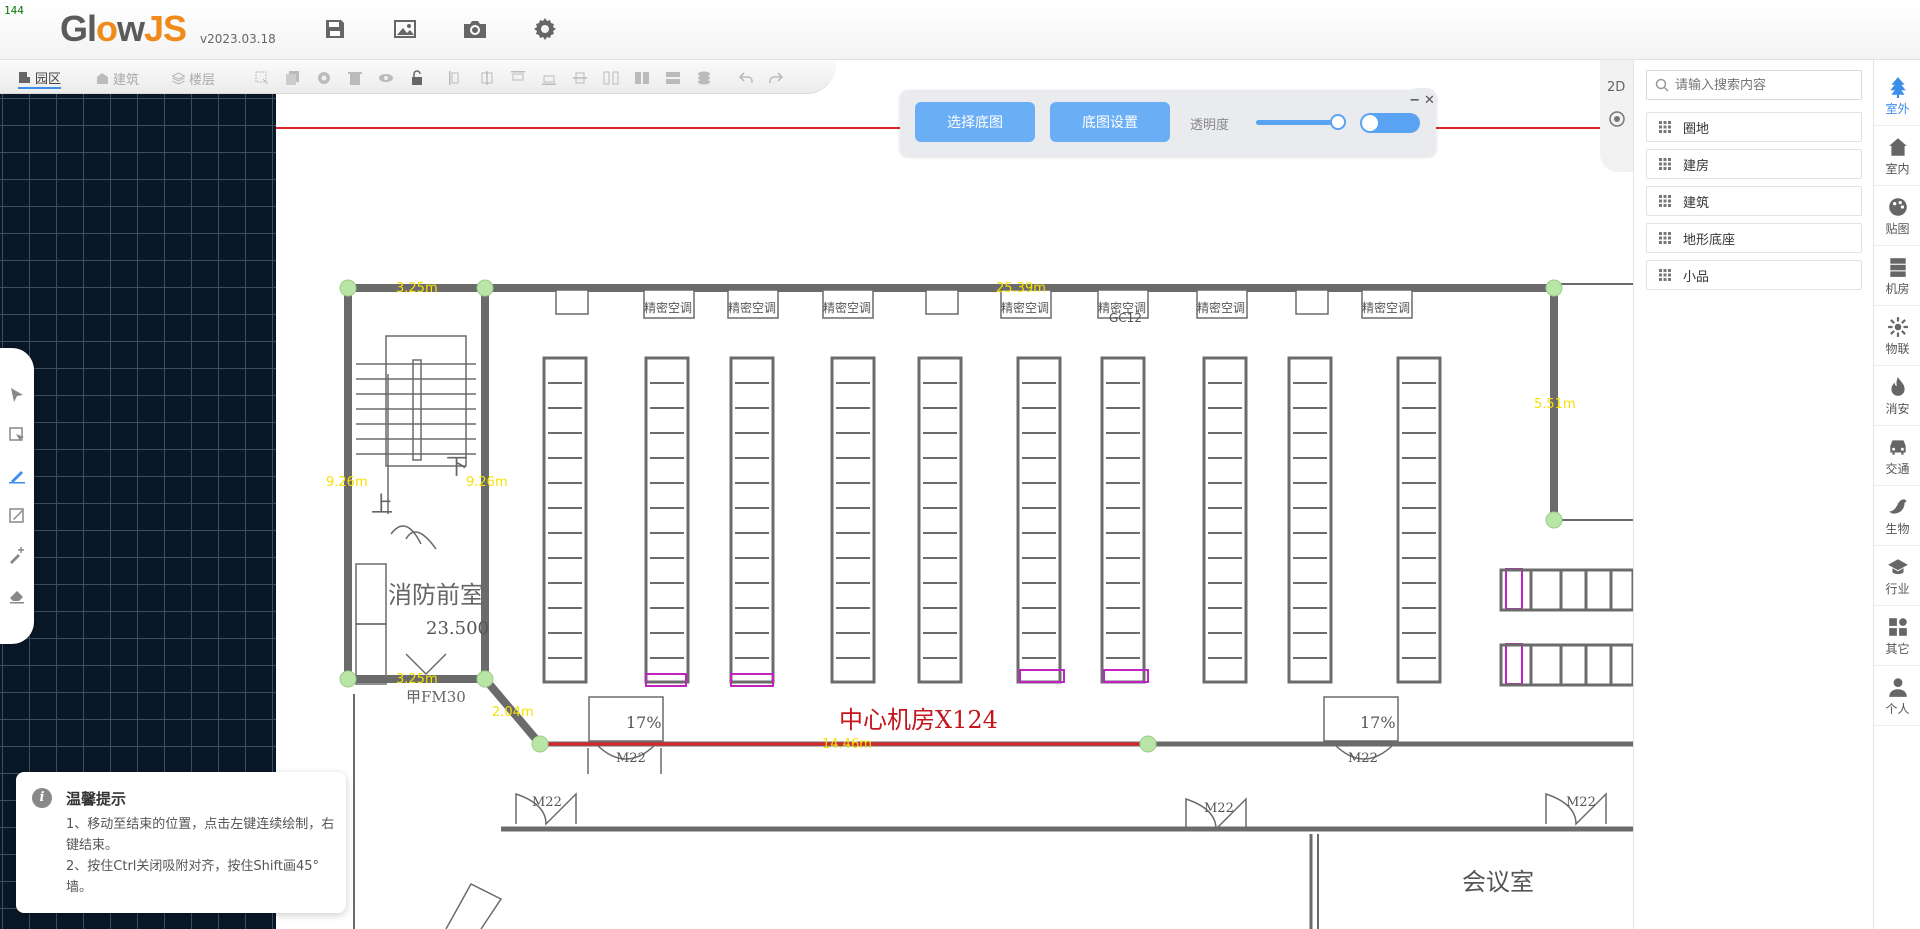 This screenshot has height=929, width=1920. Describe the element at coordinates (1897, 157) in the screenshot. I see `category-home: 室内` at that location.